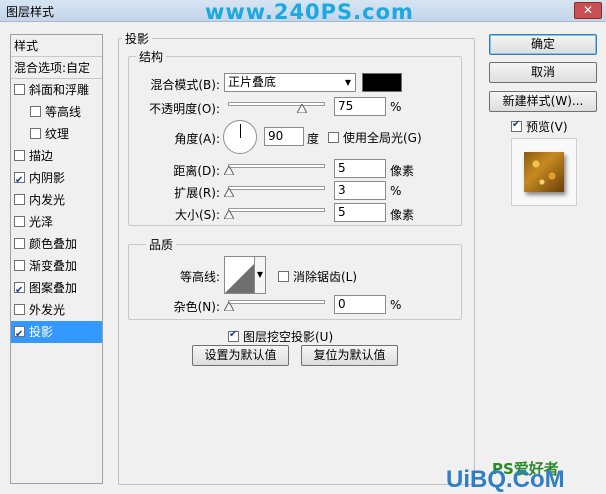 This screenshot has height=494, width=606. What do you see at coordinates (301, 108) in the screenshot?
I see `opacity-slider-handle` at bounding box center [301, 108].